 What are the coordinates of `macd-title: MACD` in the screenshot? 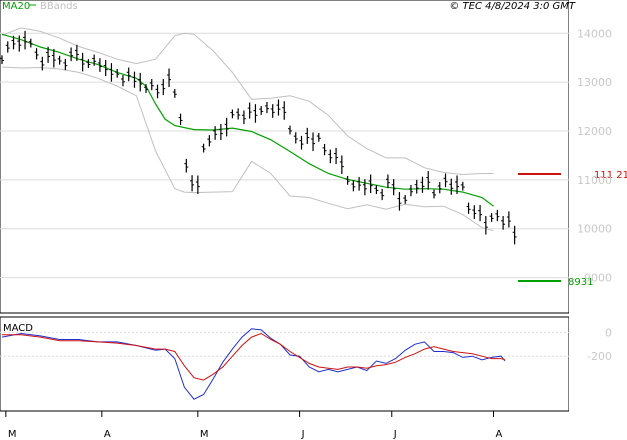 It's located at (18, 328).